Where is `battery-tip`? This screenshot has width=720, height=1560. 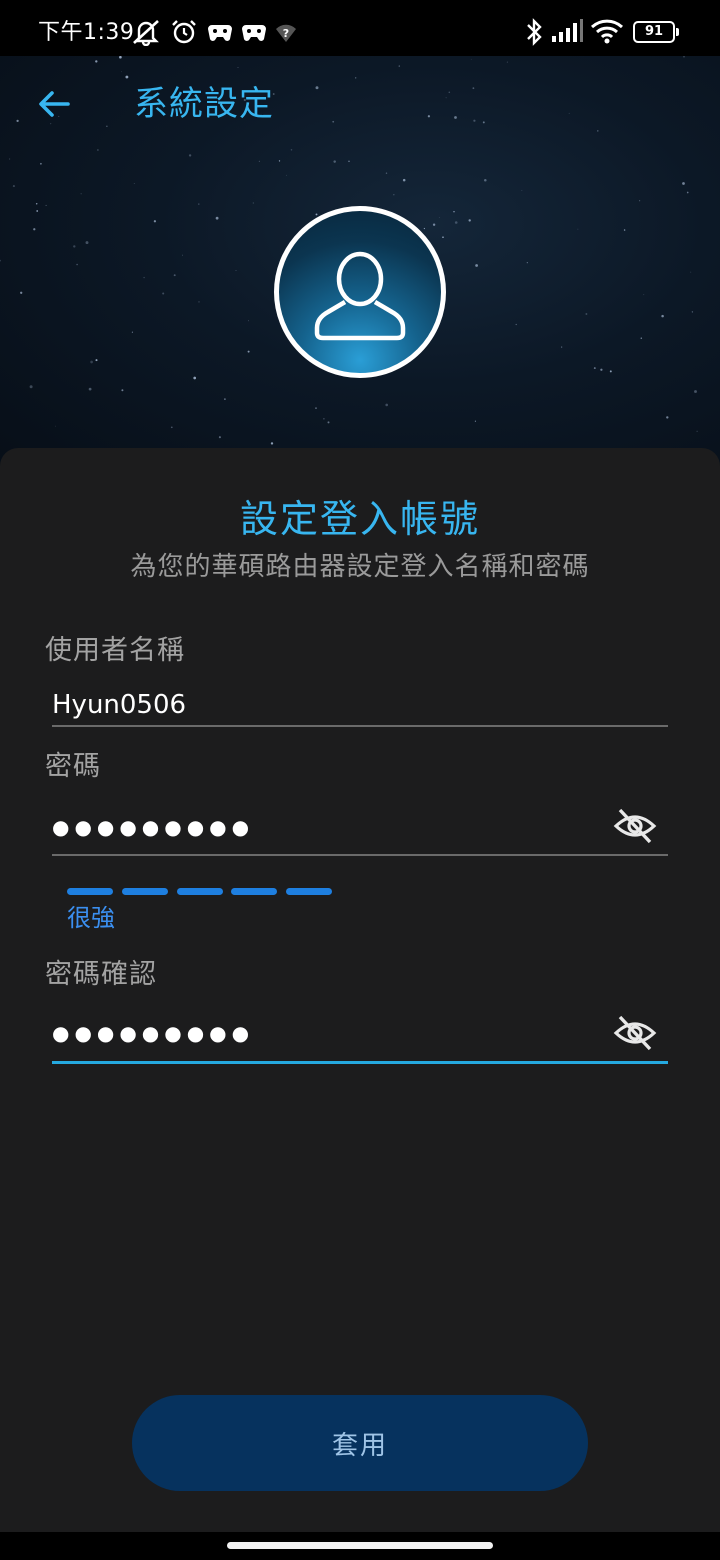
battery-tip is located at coordinates (677, 32).